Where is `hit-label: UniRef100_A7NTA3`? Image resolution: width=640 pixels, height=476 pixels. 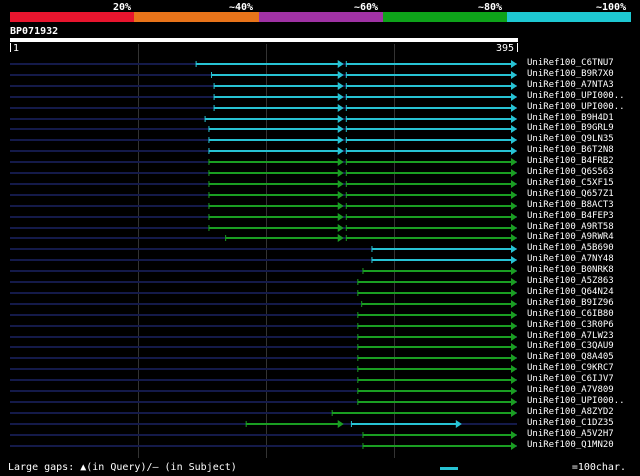
hit-label: UniRef100_A7NTA3 is located at coordinates (583, 85).